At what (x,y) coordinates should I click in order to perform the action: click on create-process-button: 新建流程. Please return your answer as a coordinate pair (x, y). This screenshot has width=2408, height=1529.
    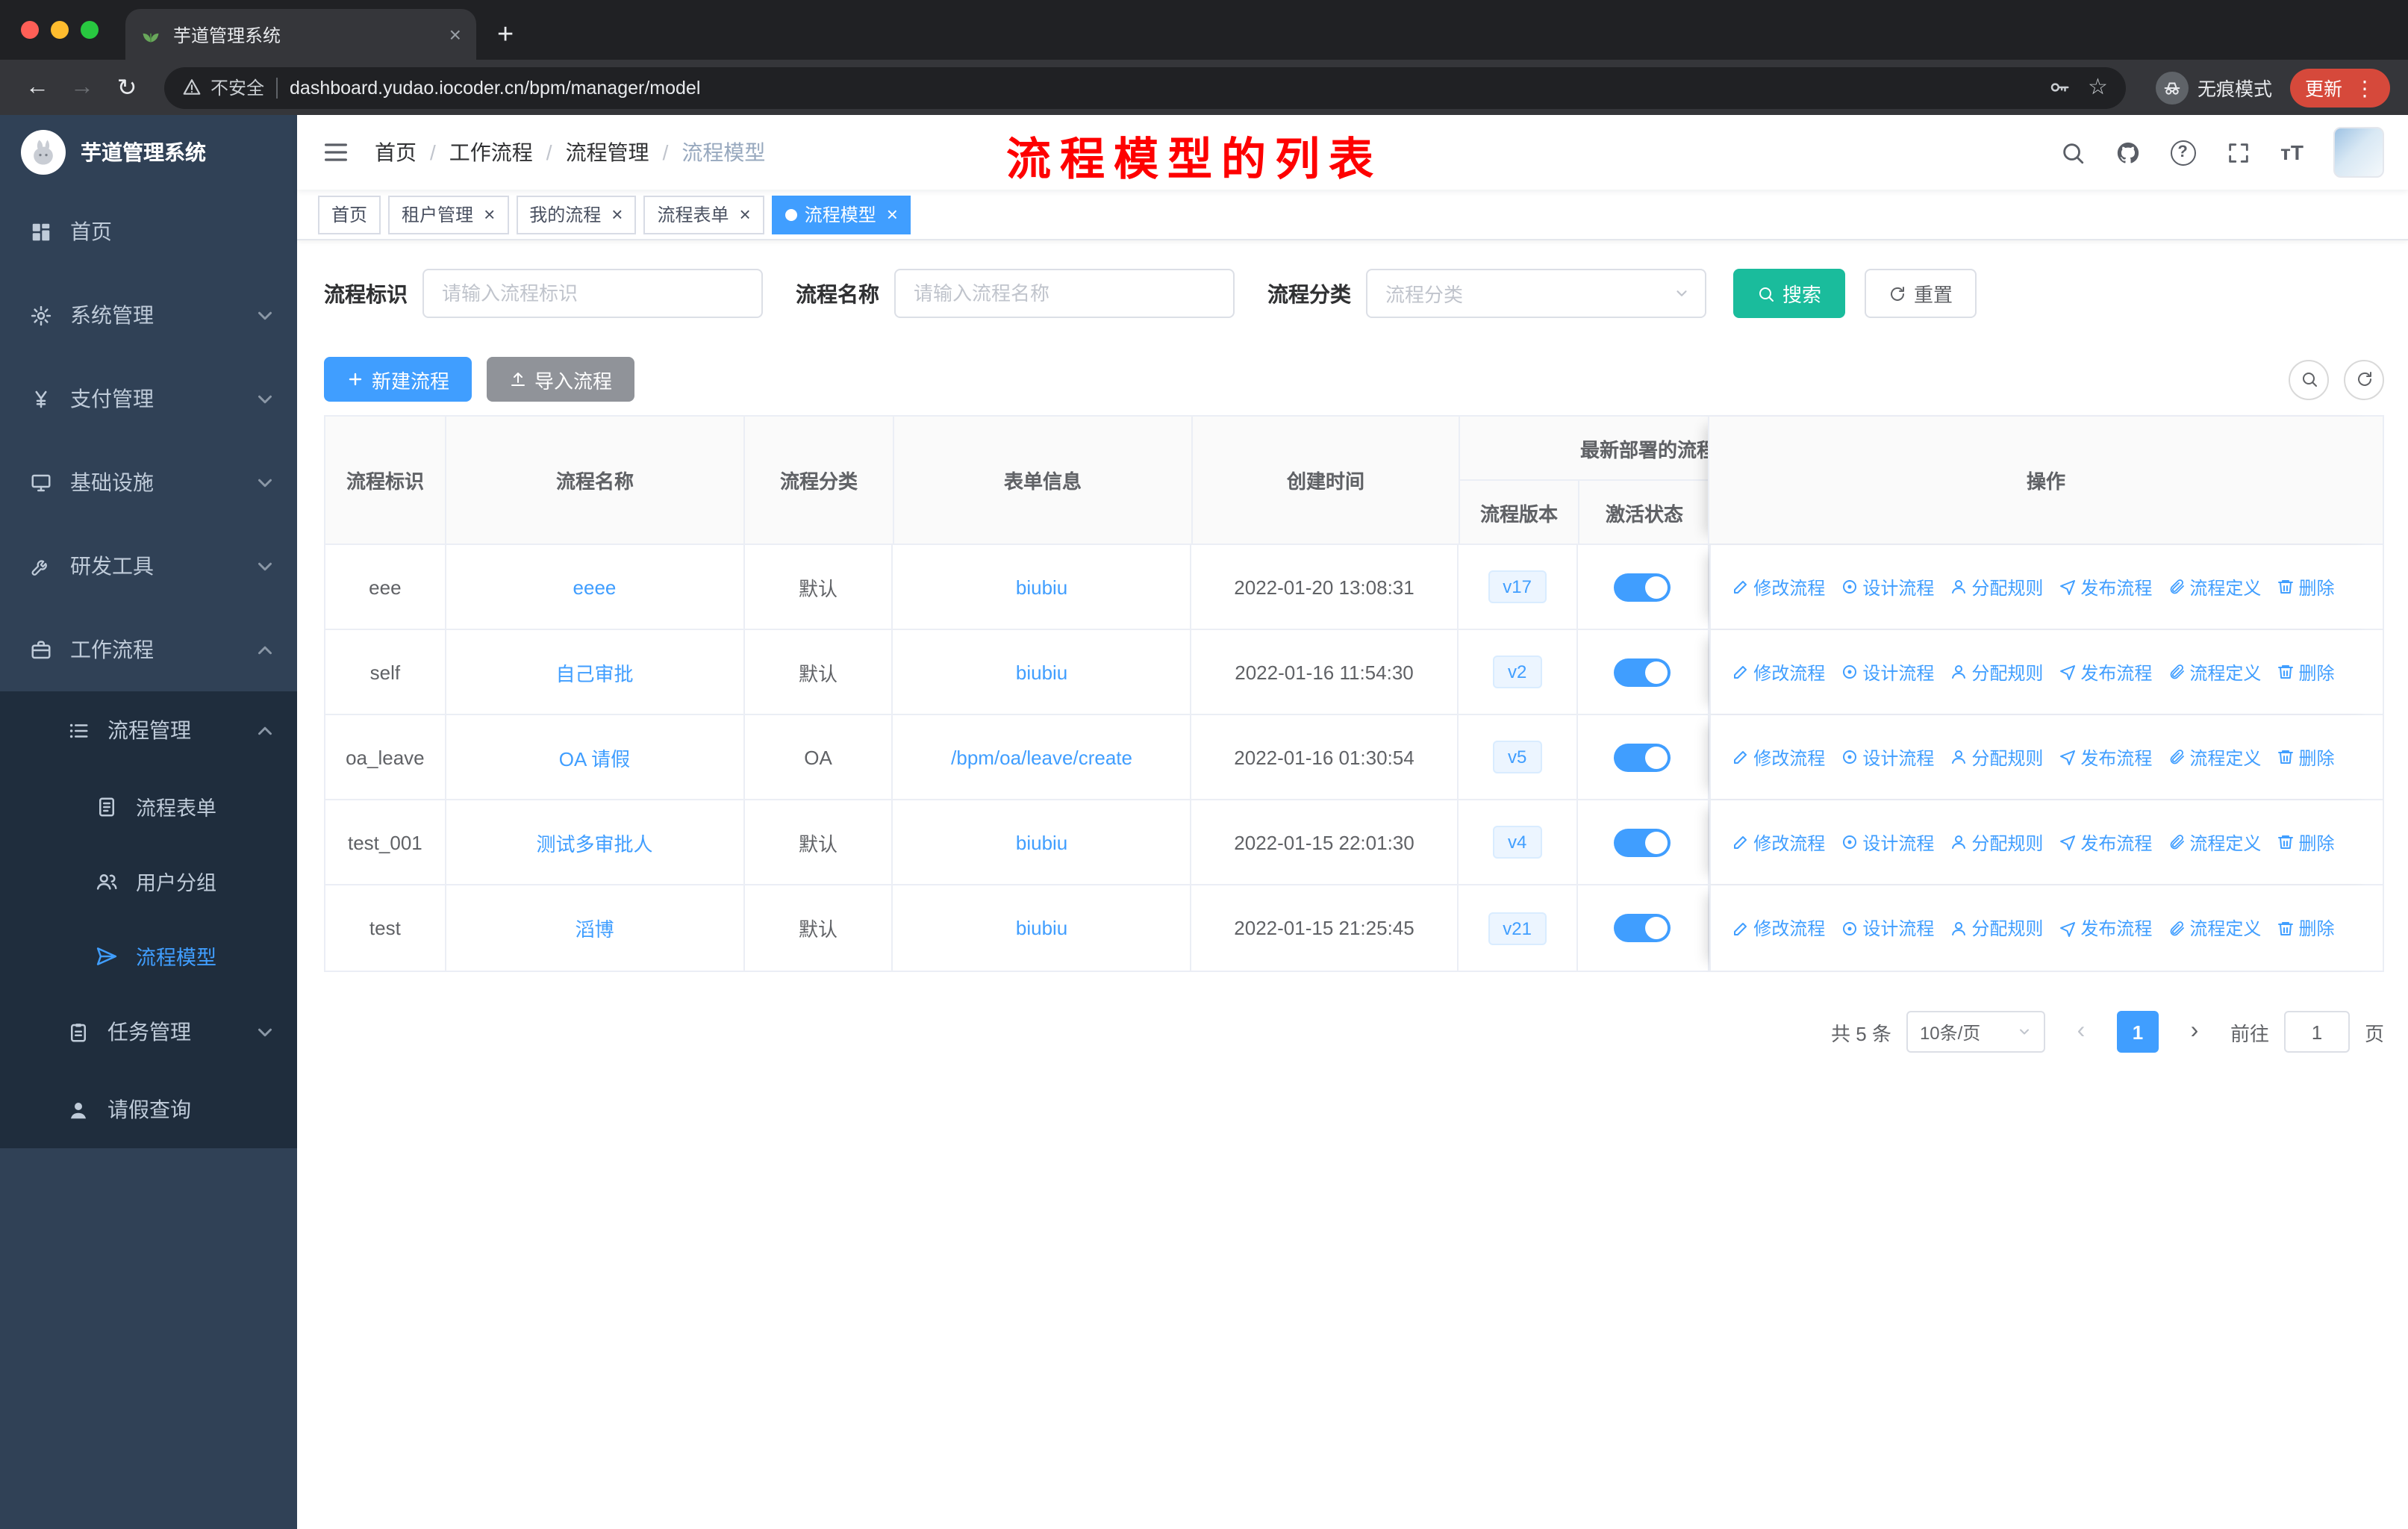
    Looking at the image, I should click on (398, 379).